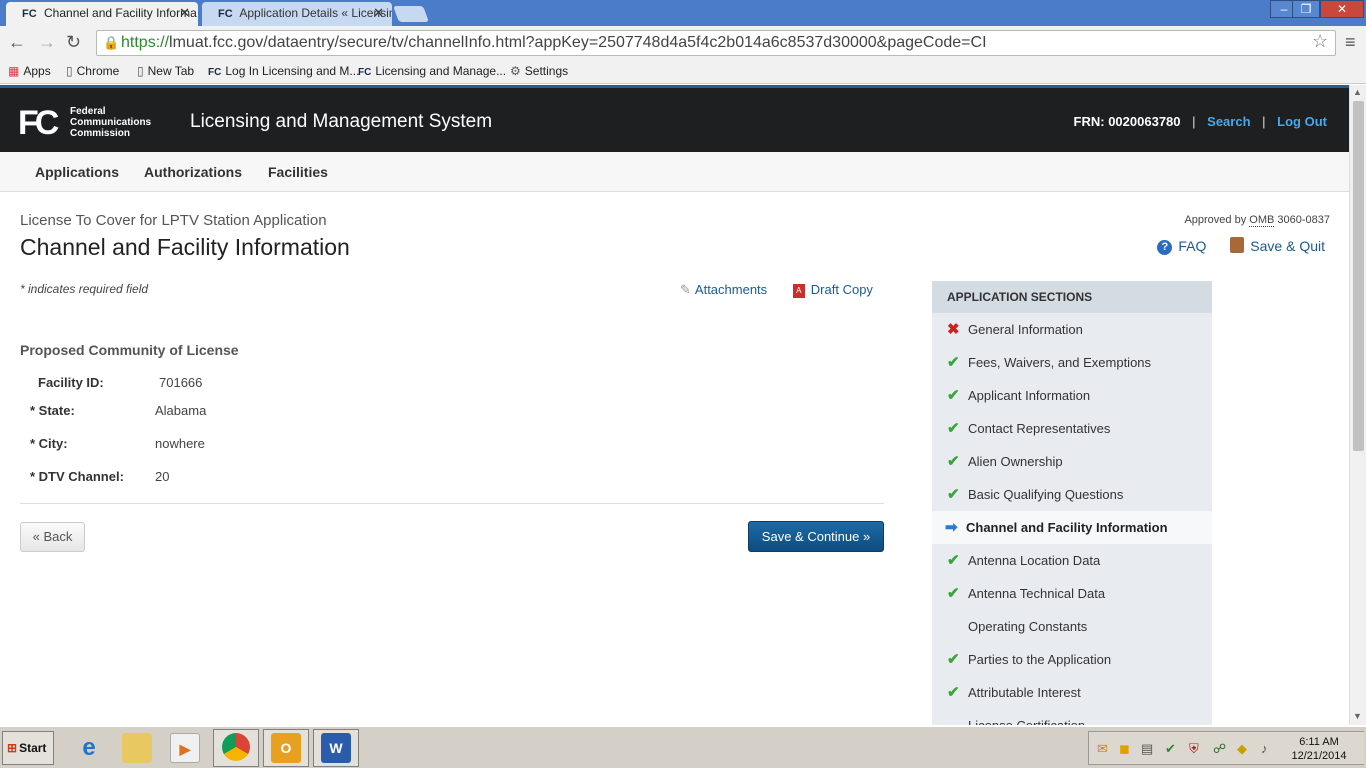  What do you see at coordinates (1357, 92) in the screenshot?
I see `scroll-up-icon: ▲` at bounding box center [1357, 92].